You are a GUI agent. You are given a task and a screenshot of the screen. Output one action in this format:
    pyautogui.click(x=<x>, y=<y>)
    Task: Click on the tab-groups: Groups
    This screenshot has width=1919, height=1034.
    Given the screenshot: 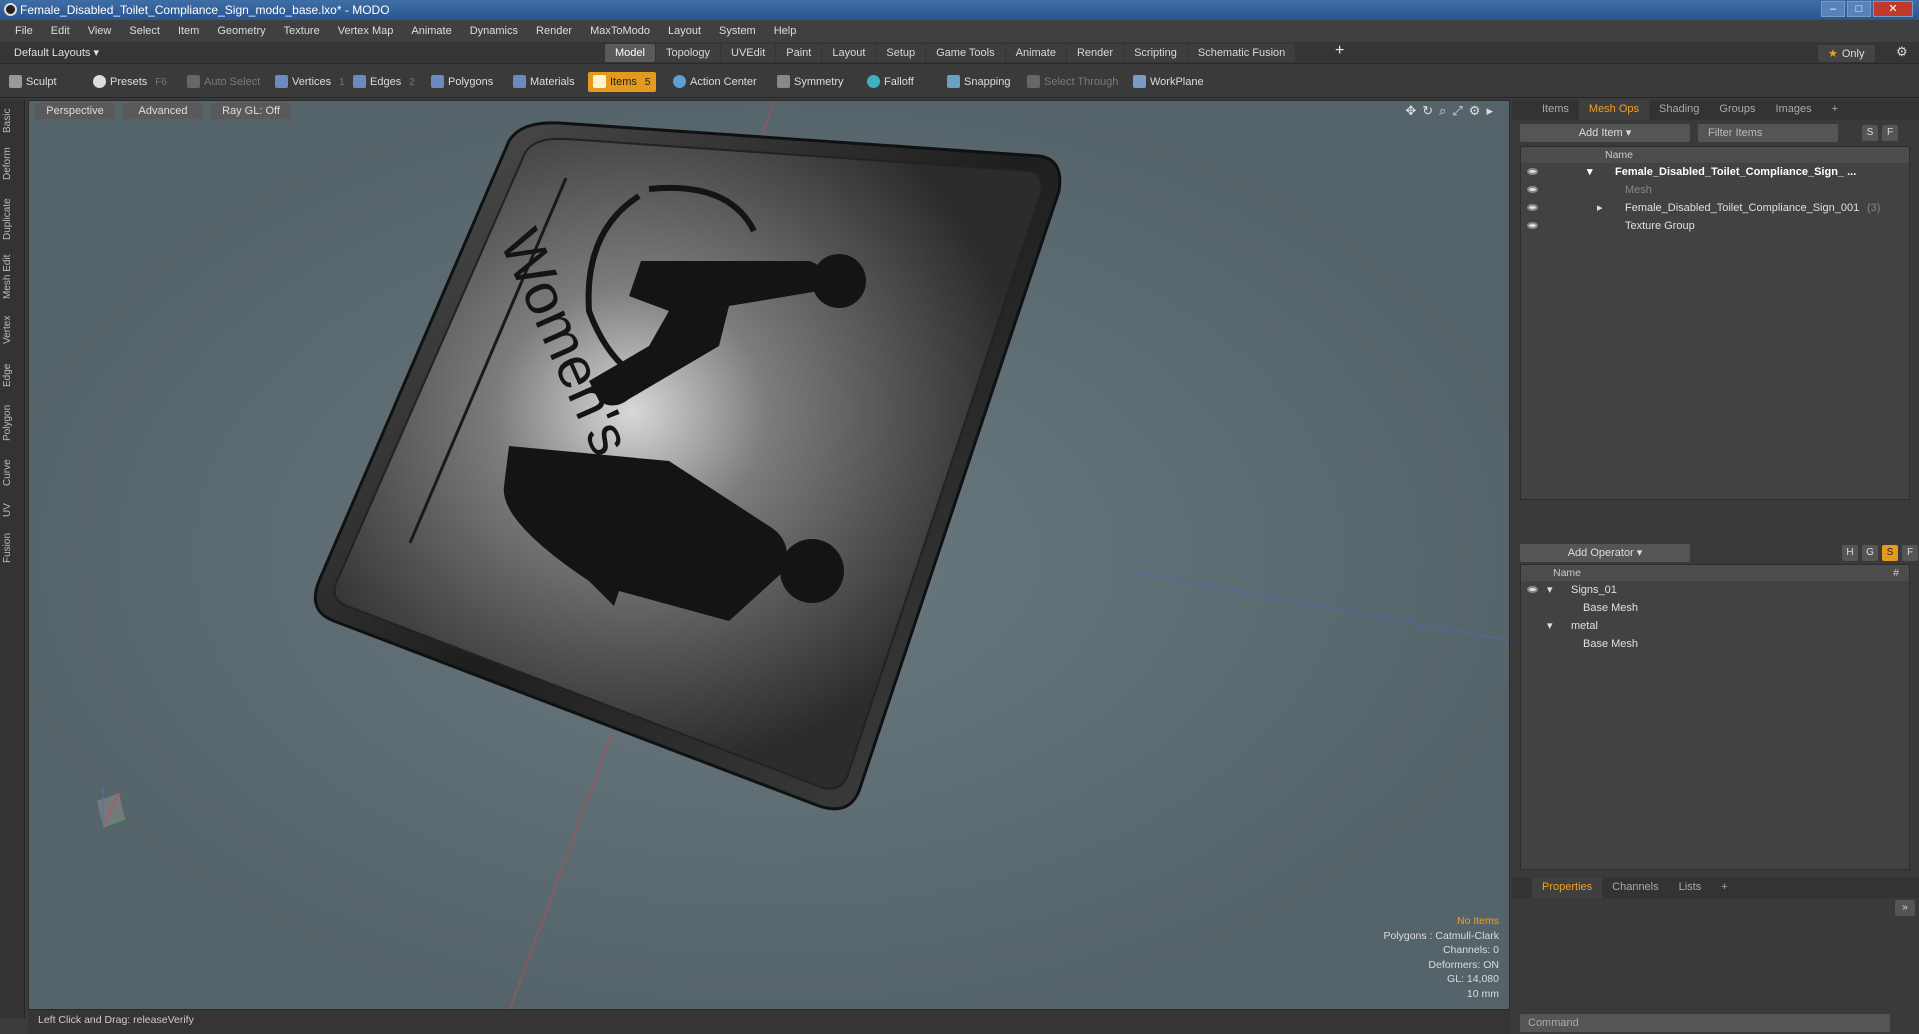 What is the action you would take?
    pyautogui.click(x=1737, y=110)
    